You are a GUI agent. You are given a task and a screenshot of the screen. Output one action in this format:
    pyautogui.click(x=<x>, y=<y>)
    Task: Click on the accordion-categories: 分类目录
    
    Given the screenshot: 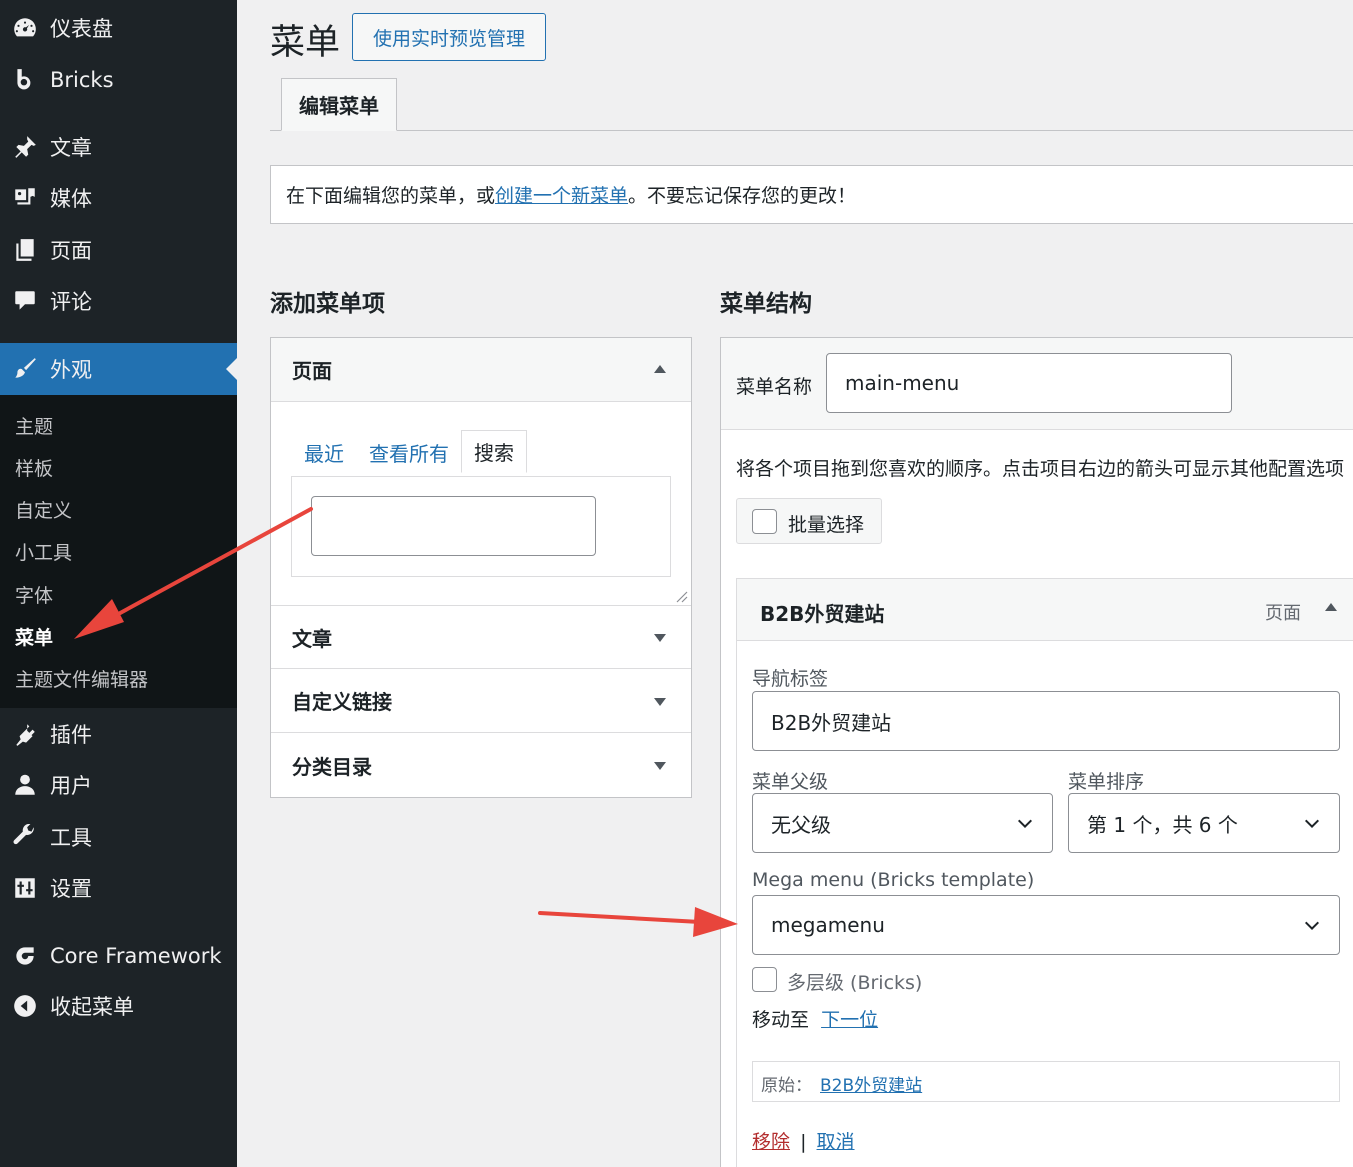 What is the action you would take?
    pyautogui.click(x=481, y=765)
    